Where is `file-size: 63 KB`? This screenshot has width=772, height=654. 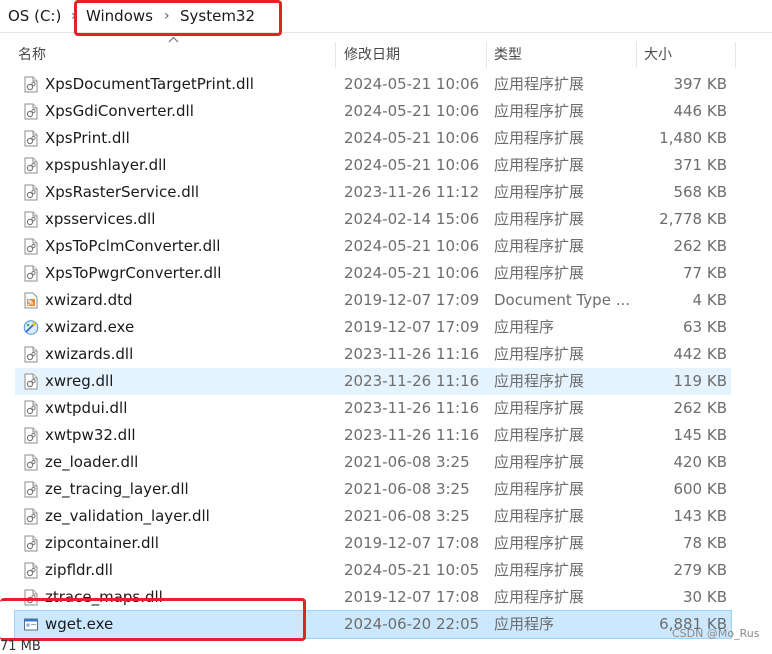
file-size: 63 KB is located at coordinates (705, 327).